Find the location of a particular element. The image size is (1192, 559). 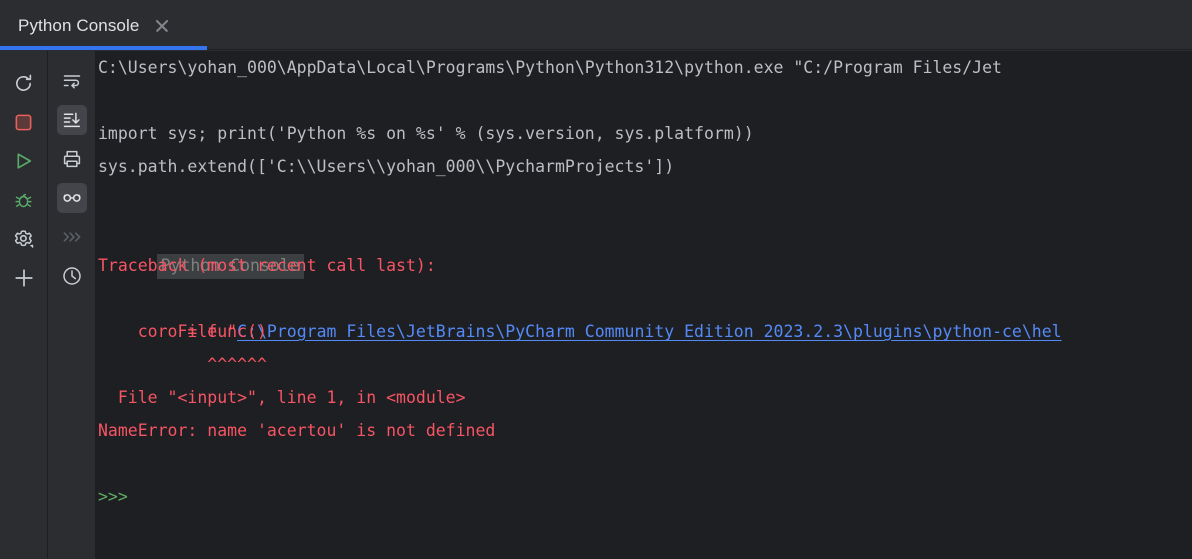

stop-square-icon is located at coordinates (23, 122).